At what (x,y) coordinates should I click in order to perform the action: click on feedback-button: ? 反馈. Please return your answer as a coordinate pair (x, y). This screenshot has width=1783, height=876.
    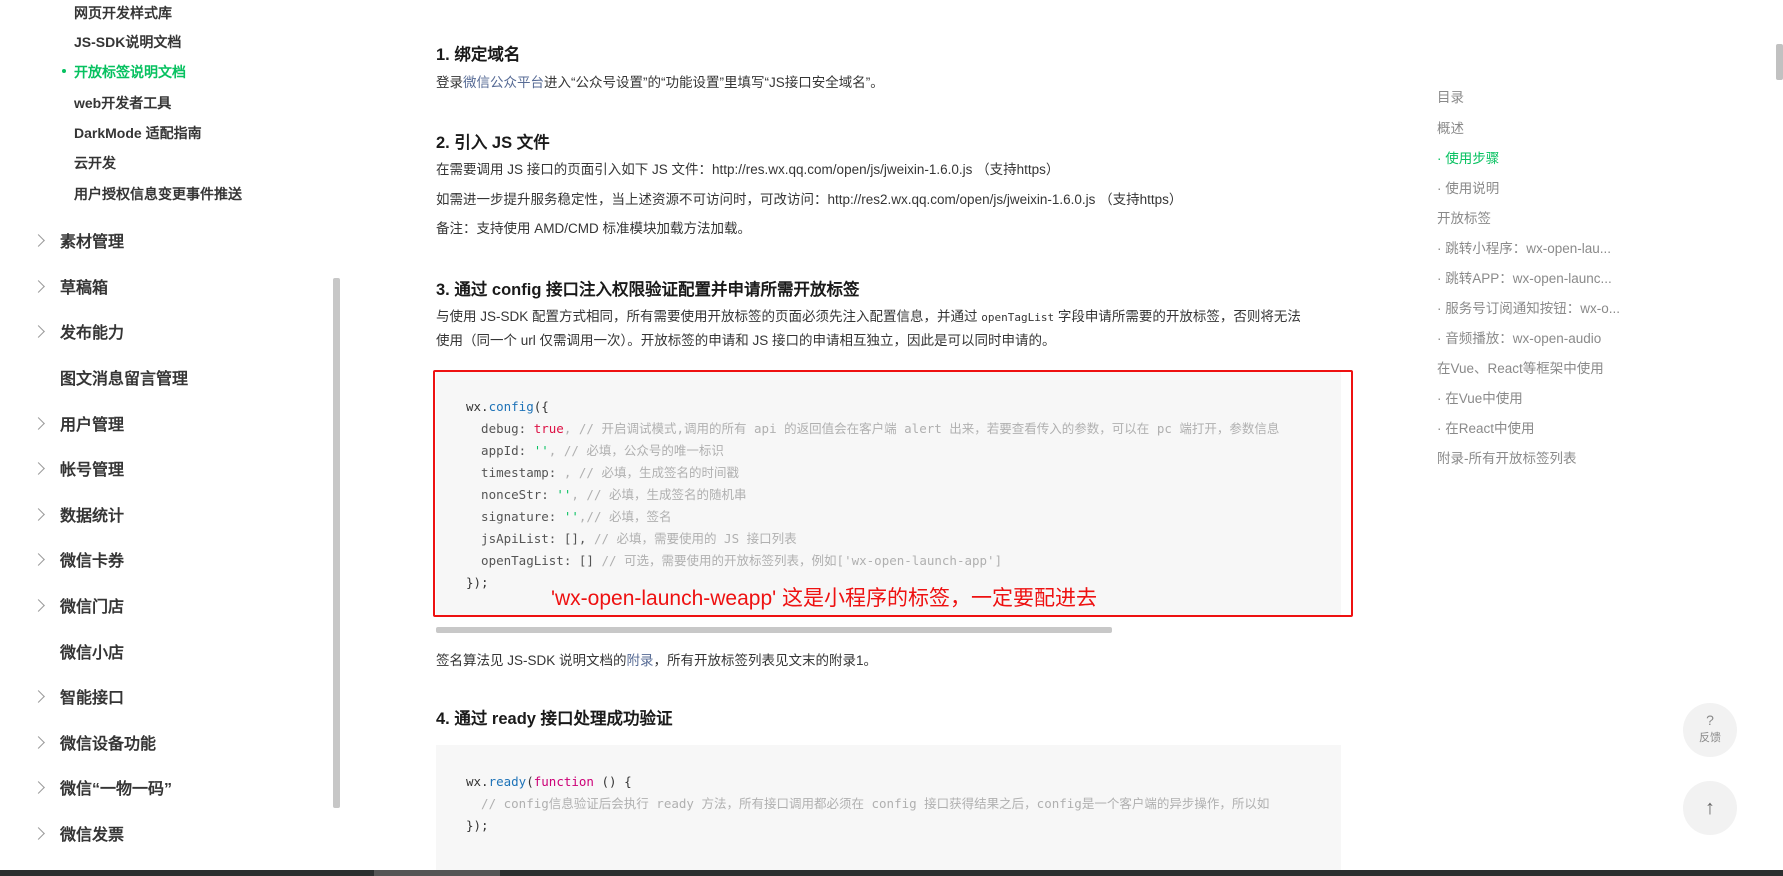
    Looking at the image, I should click on (1710, 730).